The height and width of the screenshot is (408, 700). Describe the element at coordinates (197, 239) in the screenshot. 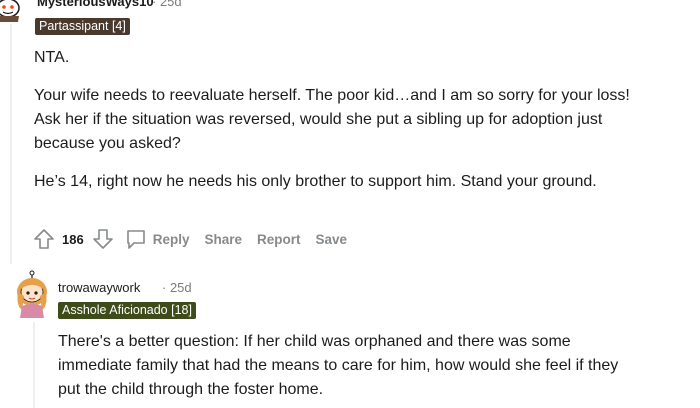

I see `comment-action-bar: 186 Reply Share Report Save` at that location.